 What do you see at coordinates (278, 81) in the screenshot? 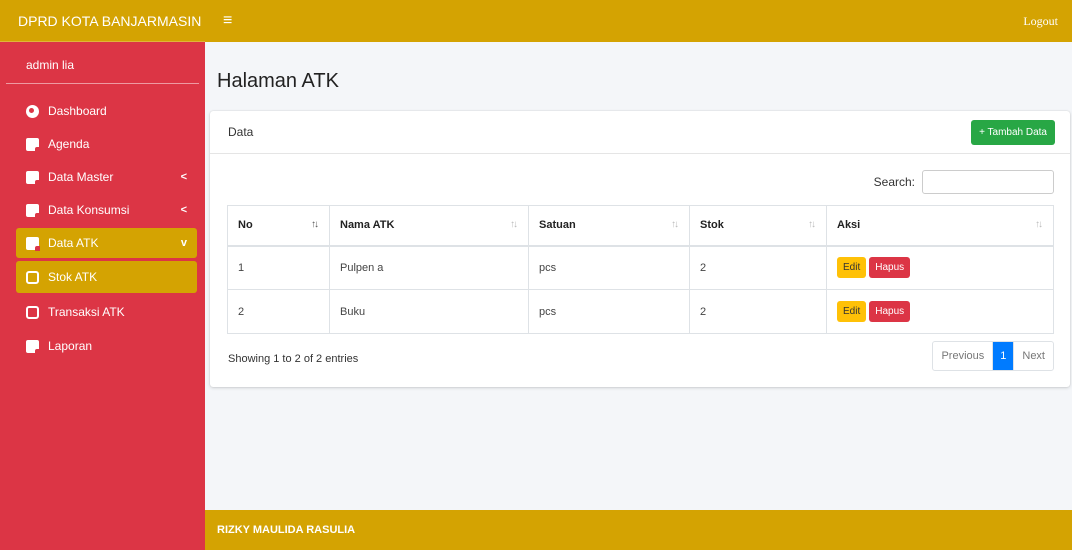
I see `page-title: Halaman ATK` at bounding box center [278, 81].